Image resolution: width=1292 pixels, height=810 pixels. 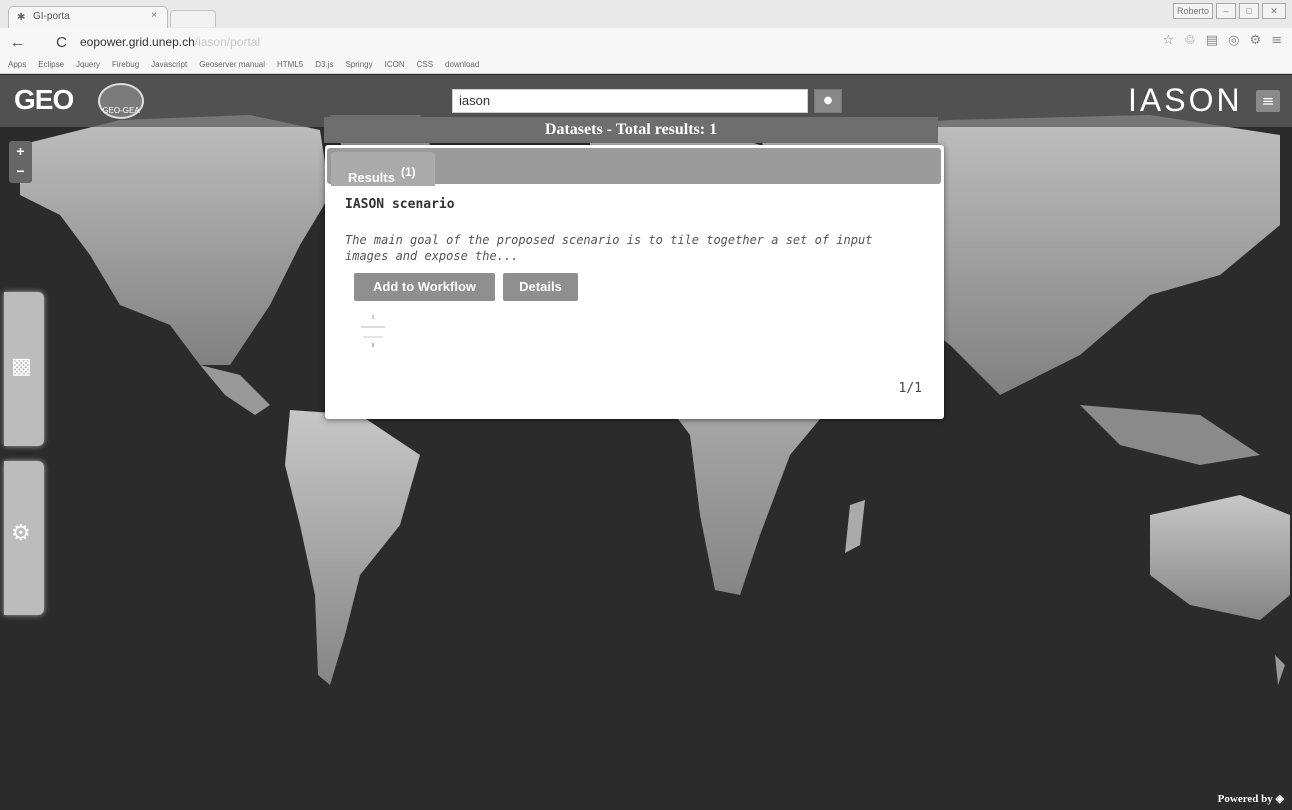 I want to click on bookmark-css: CSS, so click(x=425, y=64).